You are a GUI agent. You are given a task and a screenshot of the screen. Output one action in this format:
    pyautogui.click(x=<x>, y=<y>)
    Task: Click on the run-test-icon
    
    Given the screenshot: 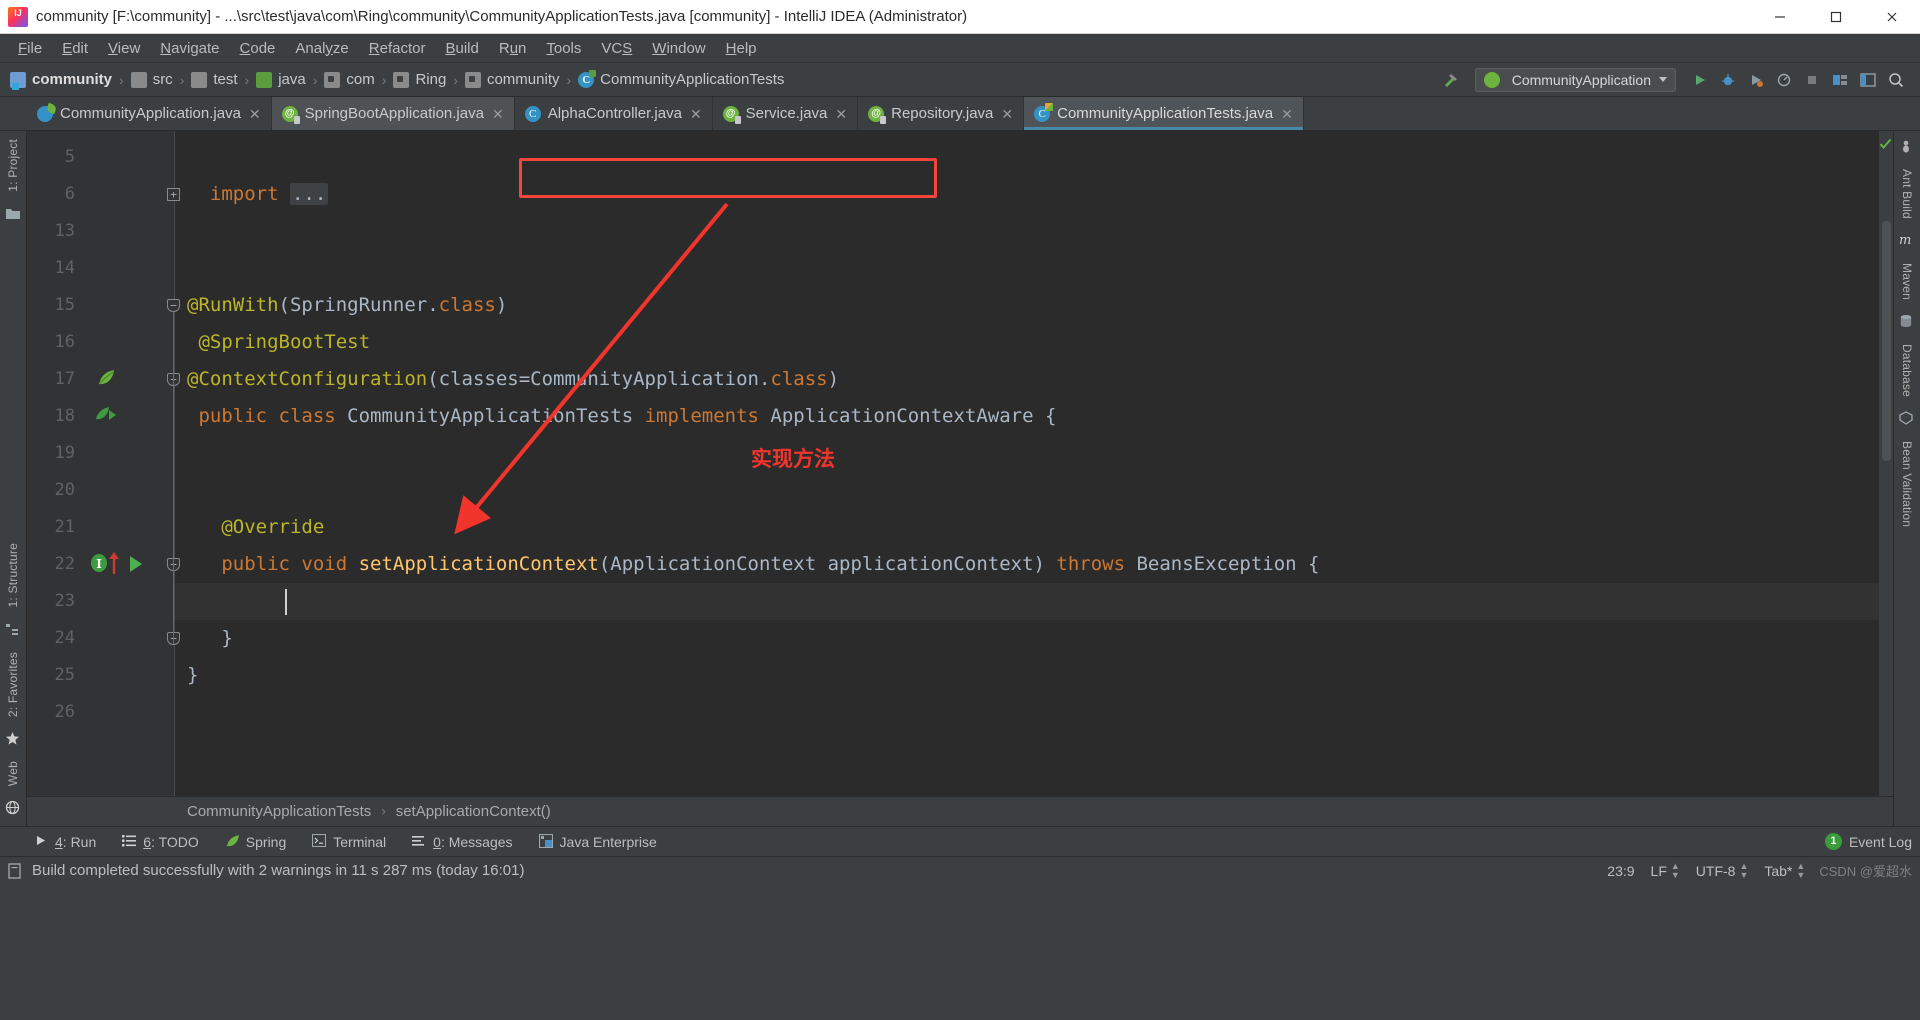 What is the action you would take?
    pyautogui.click(x=135, y=566)
    